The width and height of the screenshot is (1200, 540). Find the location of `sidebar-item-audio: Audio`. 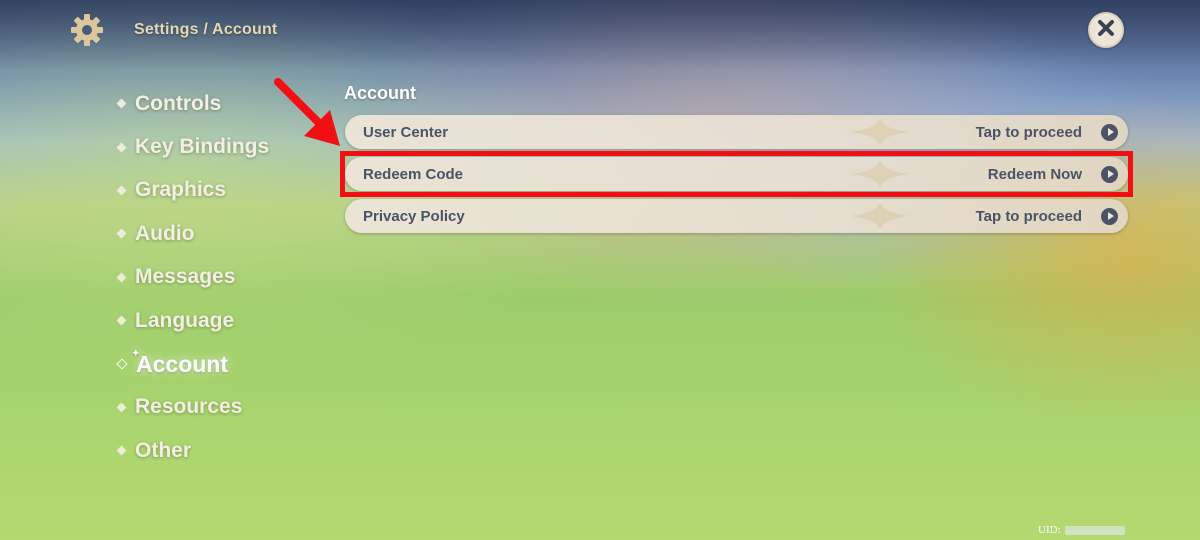

sidebar-item-audio: Audio is located at coordinates (192, 233).